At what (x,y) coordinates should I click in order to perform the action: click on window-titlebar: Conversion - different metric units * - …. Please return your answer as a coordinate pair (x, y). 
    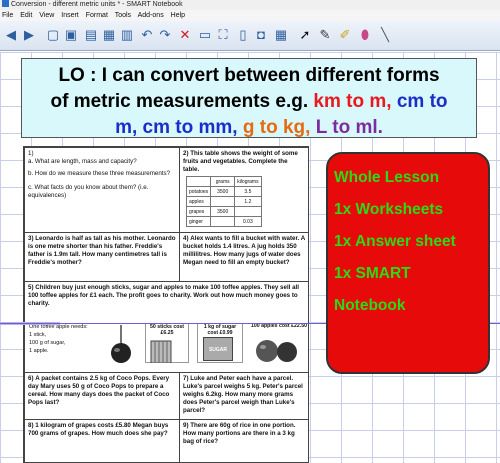
    Looking at the image, I should click on (250, 5).